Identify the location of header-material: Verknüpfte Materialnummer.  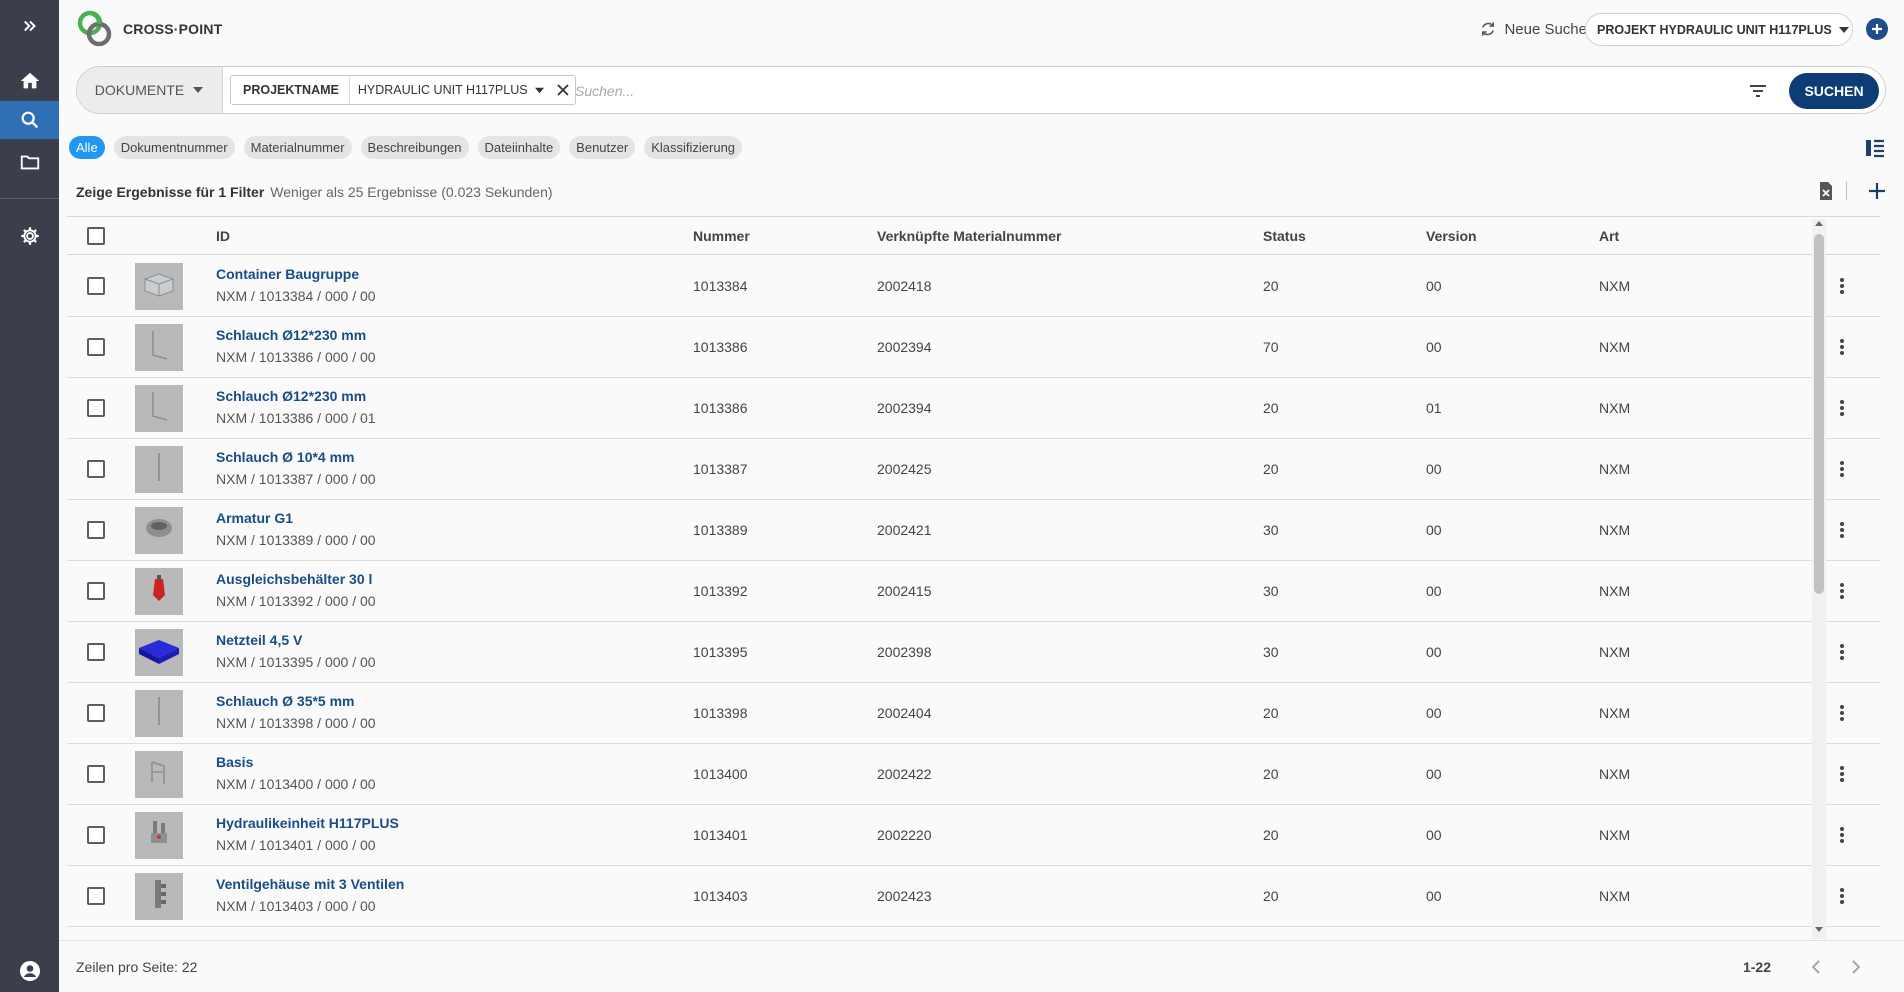
(969, 236).